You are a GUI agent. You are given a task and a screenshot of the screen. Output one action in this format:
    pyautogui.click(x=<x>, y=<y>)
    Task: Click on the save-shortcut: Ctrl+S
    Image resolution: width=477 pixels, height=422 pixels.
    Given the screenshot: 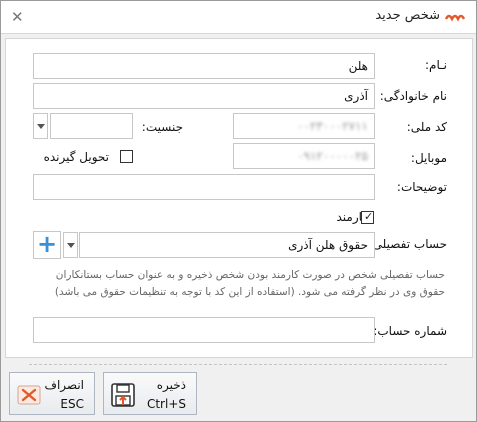 What is the action you would take?
    pyautogui.click(x=166, y=404)
    